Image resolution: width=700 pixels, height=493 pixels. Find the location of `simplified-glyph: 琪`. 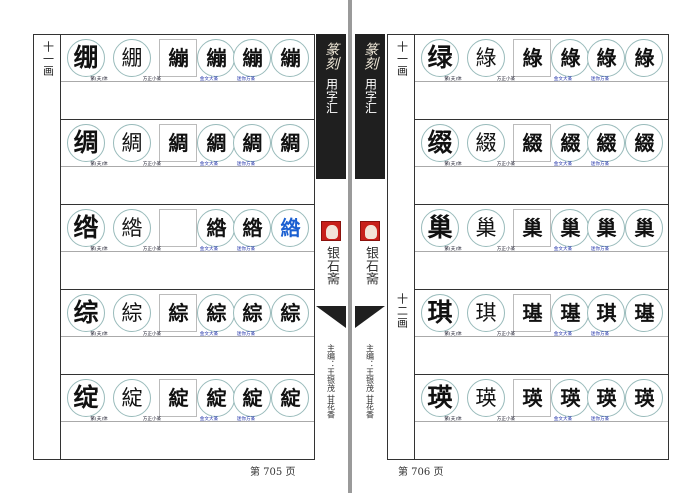

simplified-glyph: 琪 is located at coordinates (440, 313).